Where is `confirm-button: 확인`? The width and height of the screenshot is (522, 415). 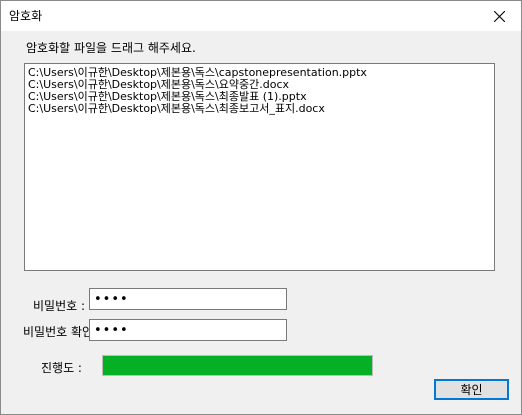 confirm-button: 확인 is located at coordinates (471, 389).